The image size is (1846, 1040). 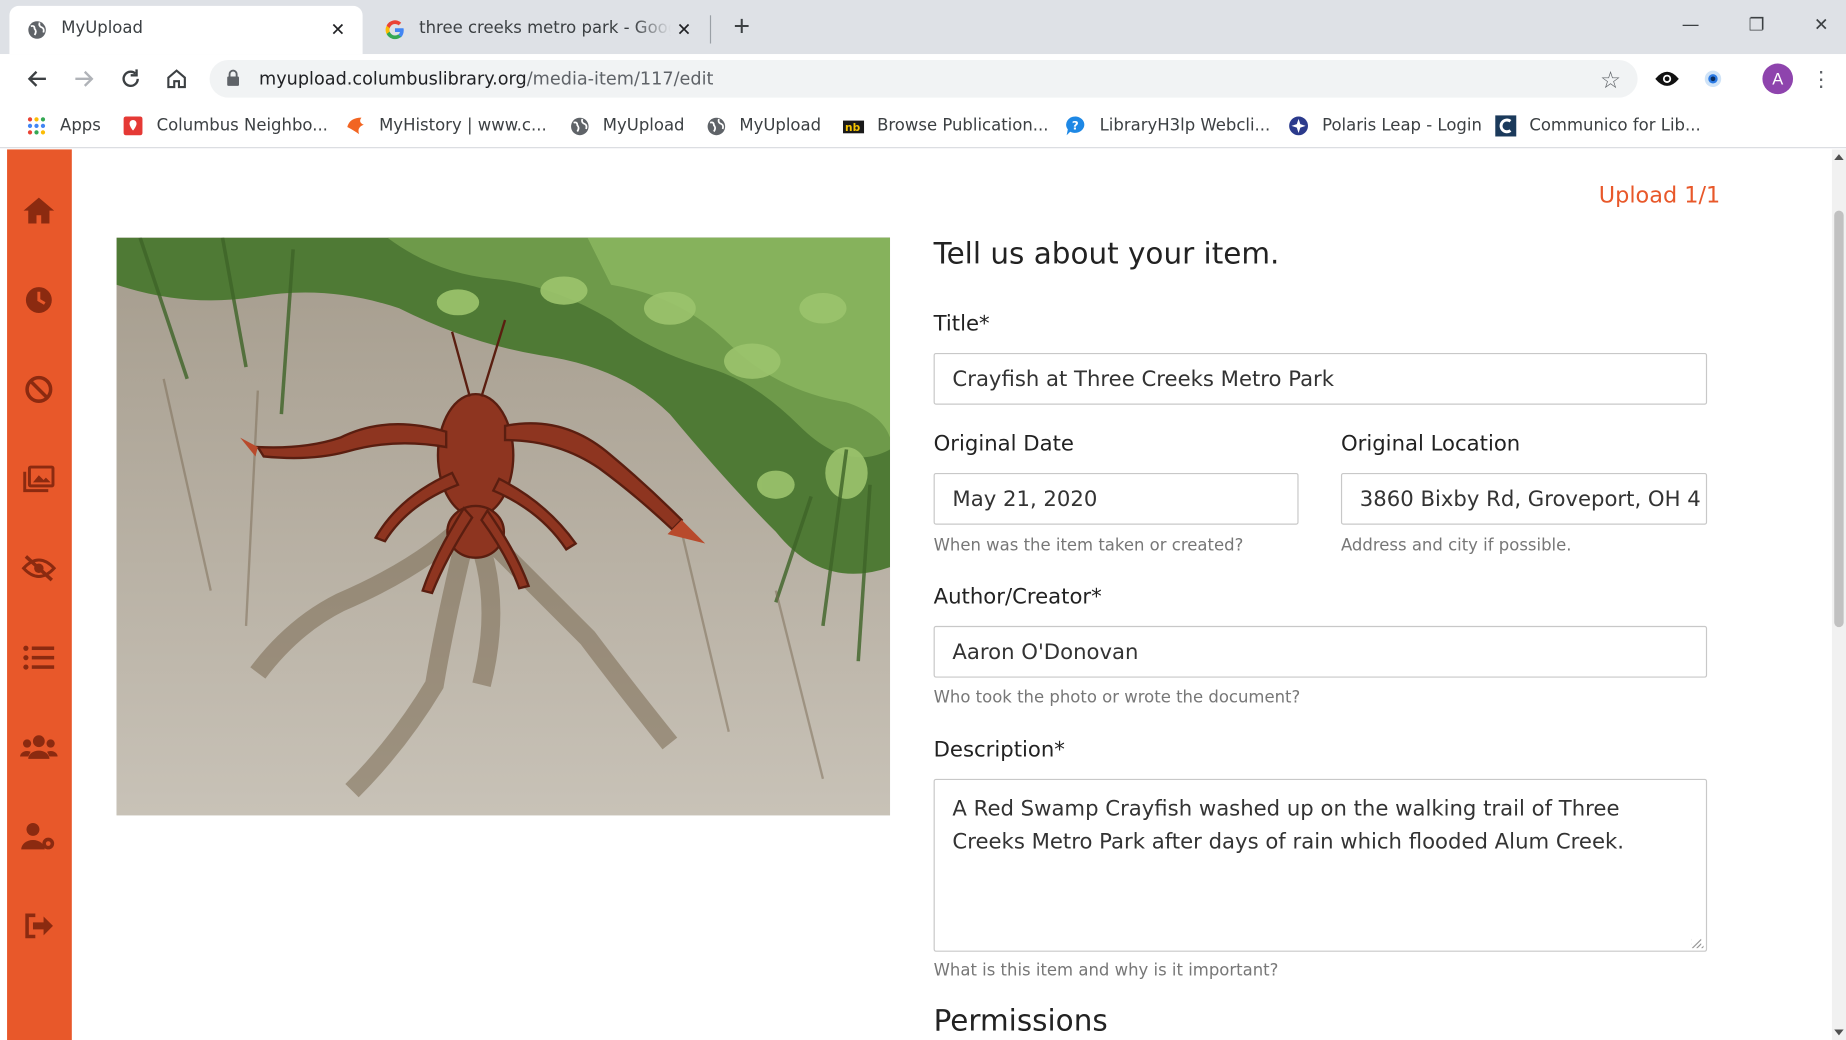 I want to click on myhistory-icon, so click(x=355, y=125).